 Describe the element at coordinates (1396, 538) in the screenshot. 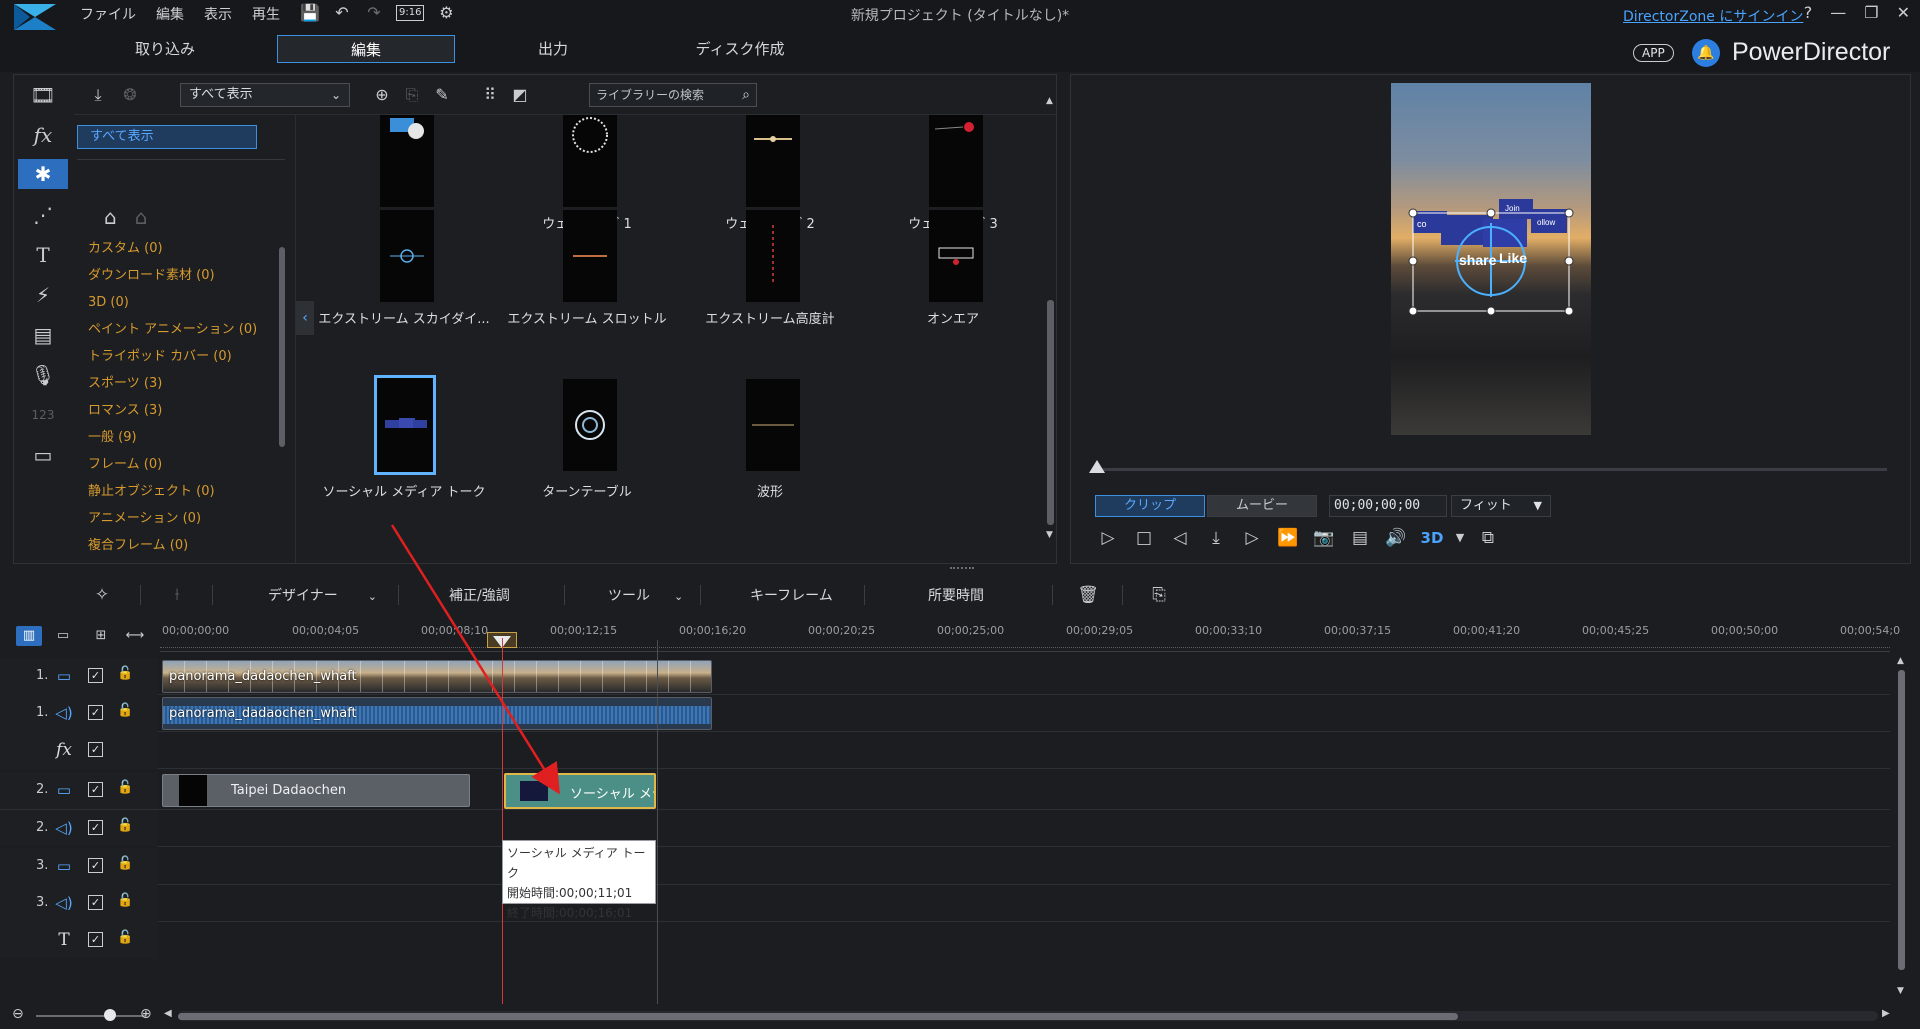

I see `volume-icon: 🔊` at that location.